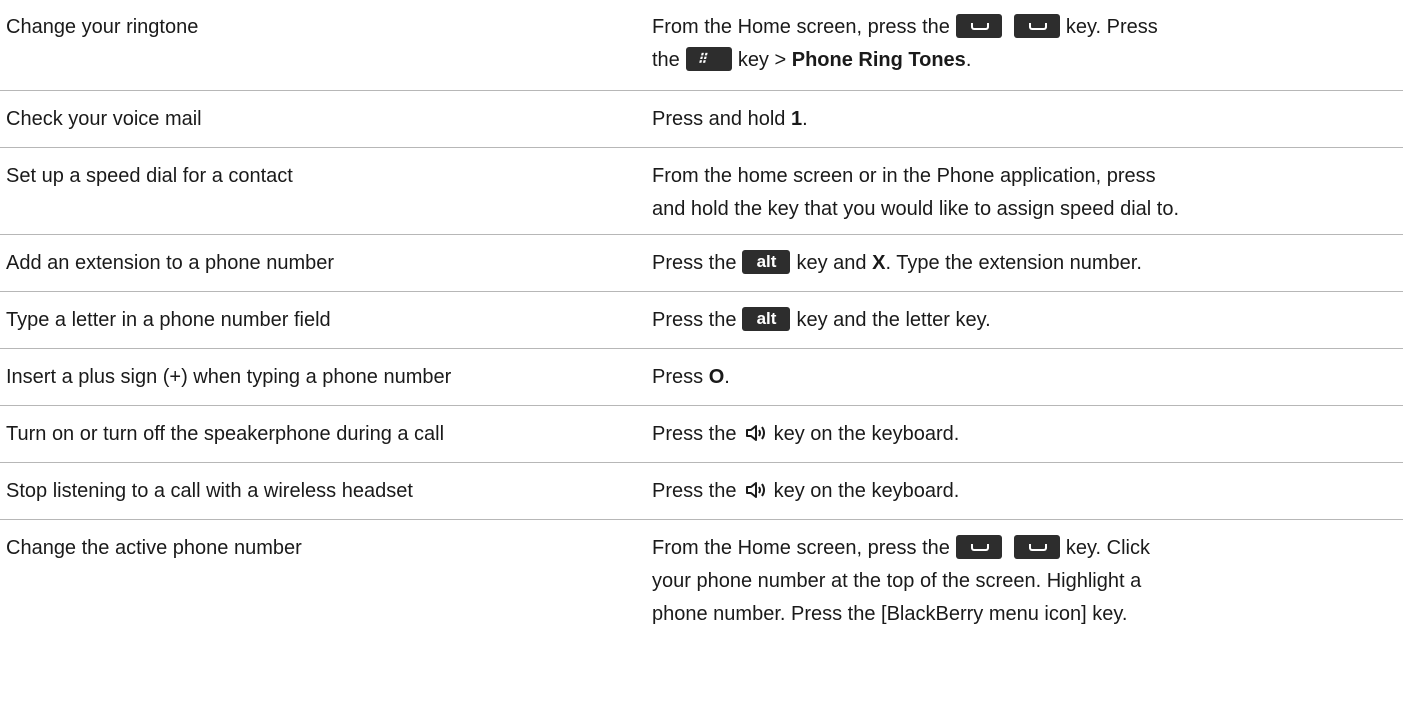  What do you see at coordinates (149, 176) in the screenshot?
I see `task-label: Set up a speed dial for a contact` at bounding box center [149, 176].